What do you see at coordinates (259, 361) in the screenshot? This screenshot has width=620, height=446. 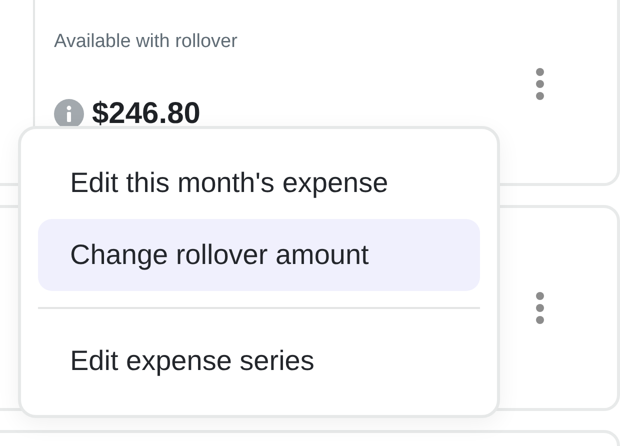 I see `menu-item: Edit expense series` at bounding box center [259, 361].